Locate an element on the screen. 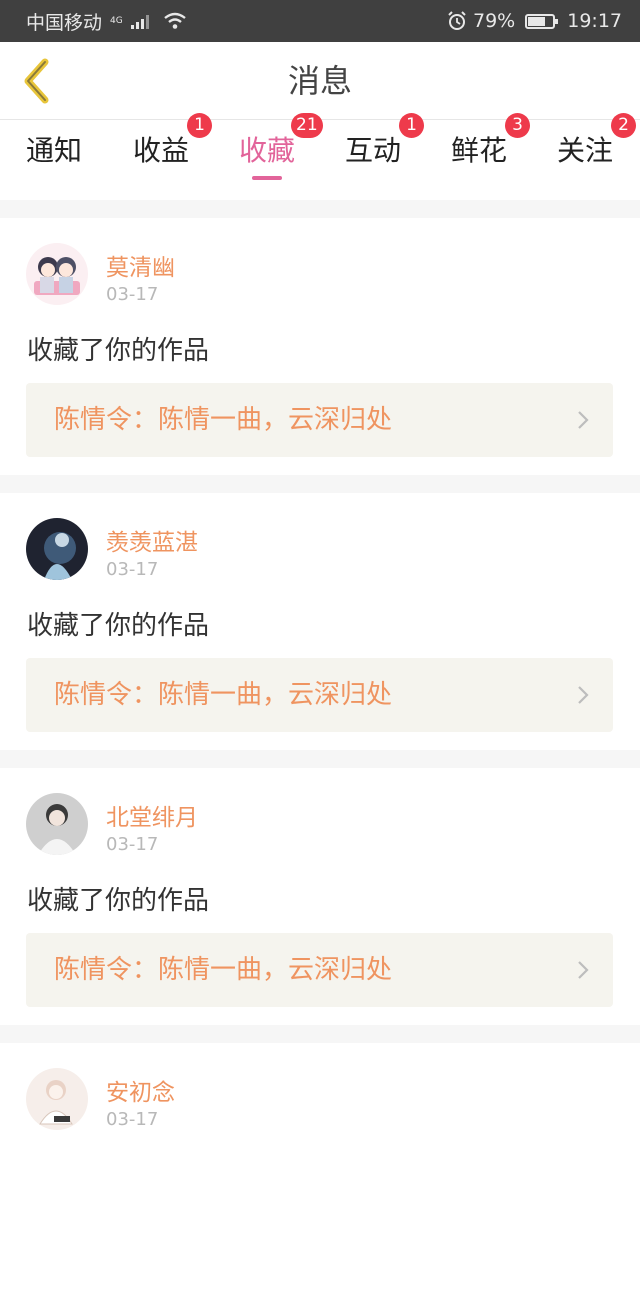 This screenshot has width=640, height=1300. tab-favorites: 收藏 21 is located at coordinates (275, 156).